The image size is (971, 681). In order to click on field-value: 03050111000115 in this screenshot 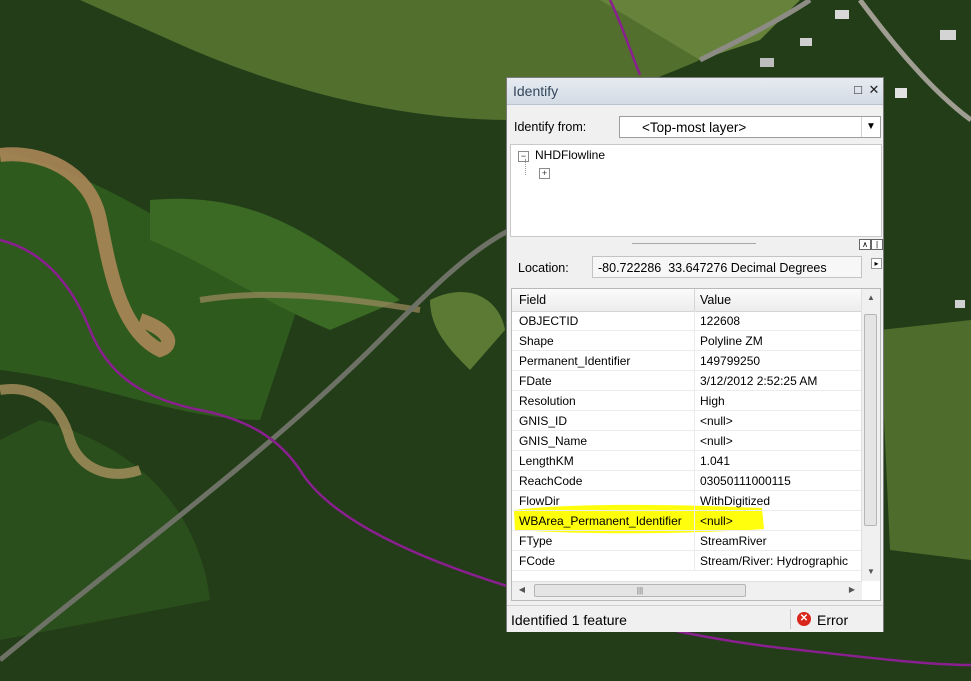, I will do `click(745, 481)`.